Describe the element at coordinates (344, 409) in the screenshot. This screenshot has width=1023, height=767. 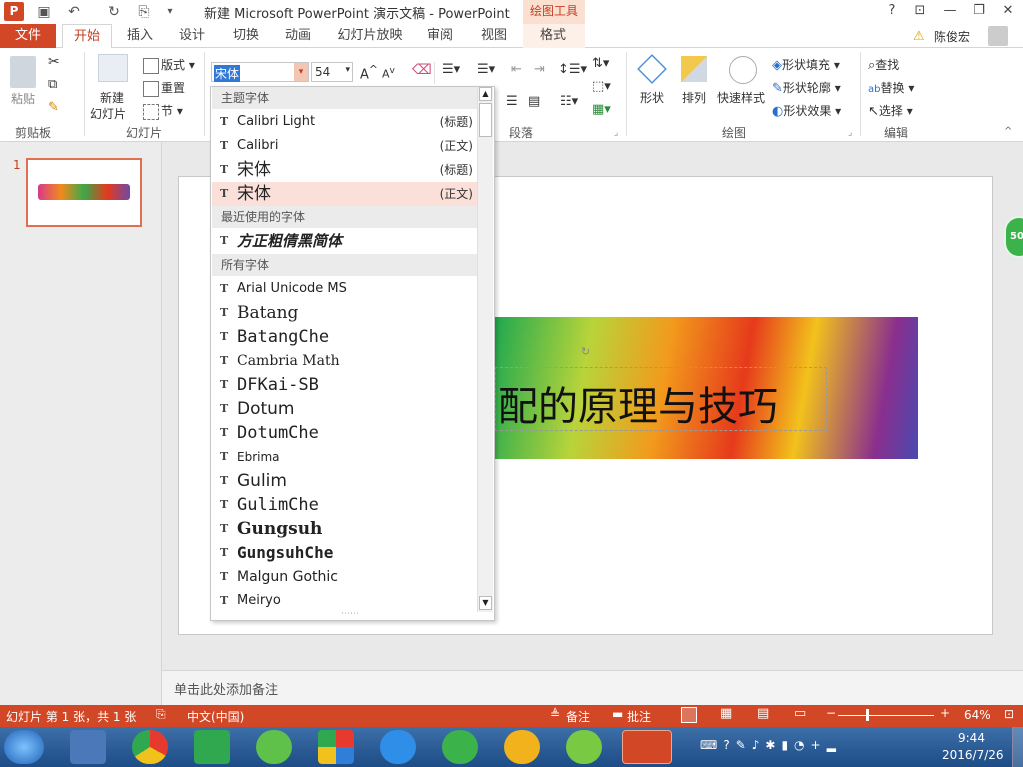
I see `font-item: T Dotum` at that location.